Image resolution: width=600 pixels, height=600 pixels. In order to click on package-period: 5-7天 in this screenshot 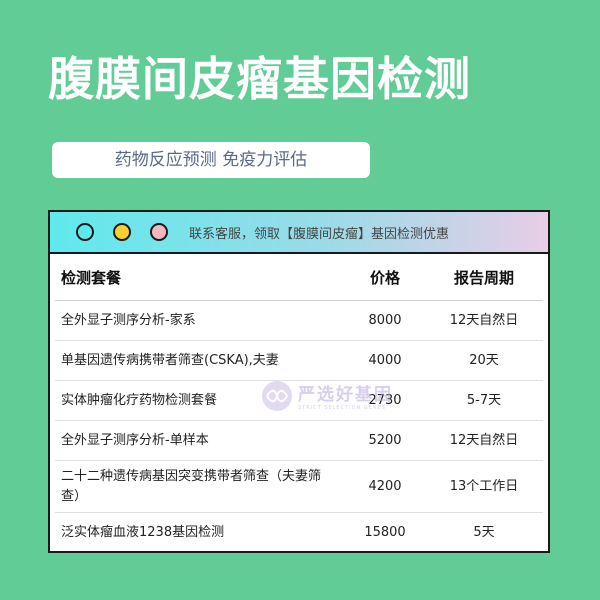, I will do `click(484, 400)`.